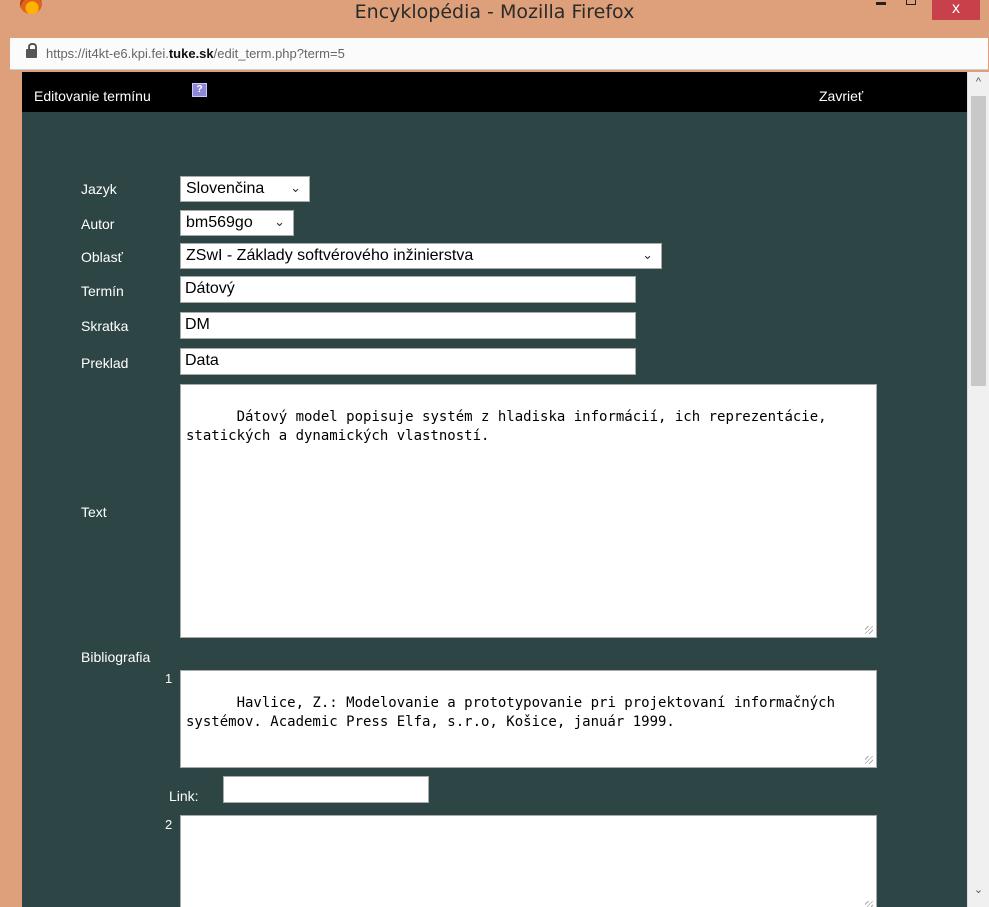  I want to click on link-label: Link:, so click(184, 796).